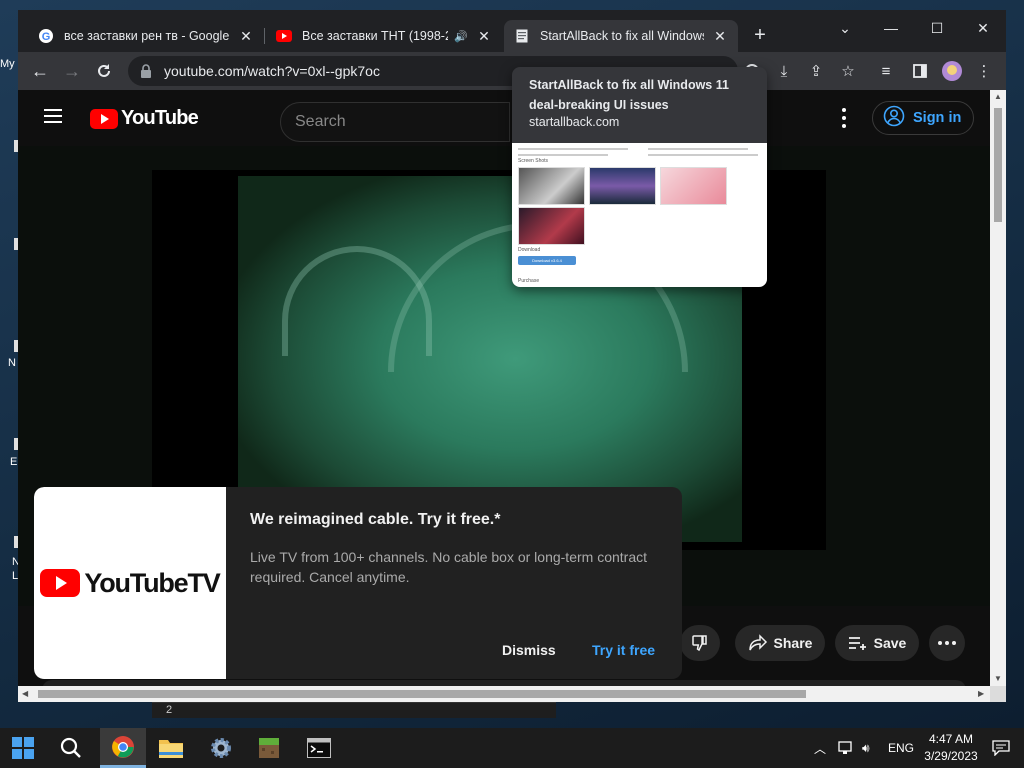  I want to click on close-window-button: ✕, so click(983, 28).